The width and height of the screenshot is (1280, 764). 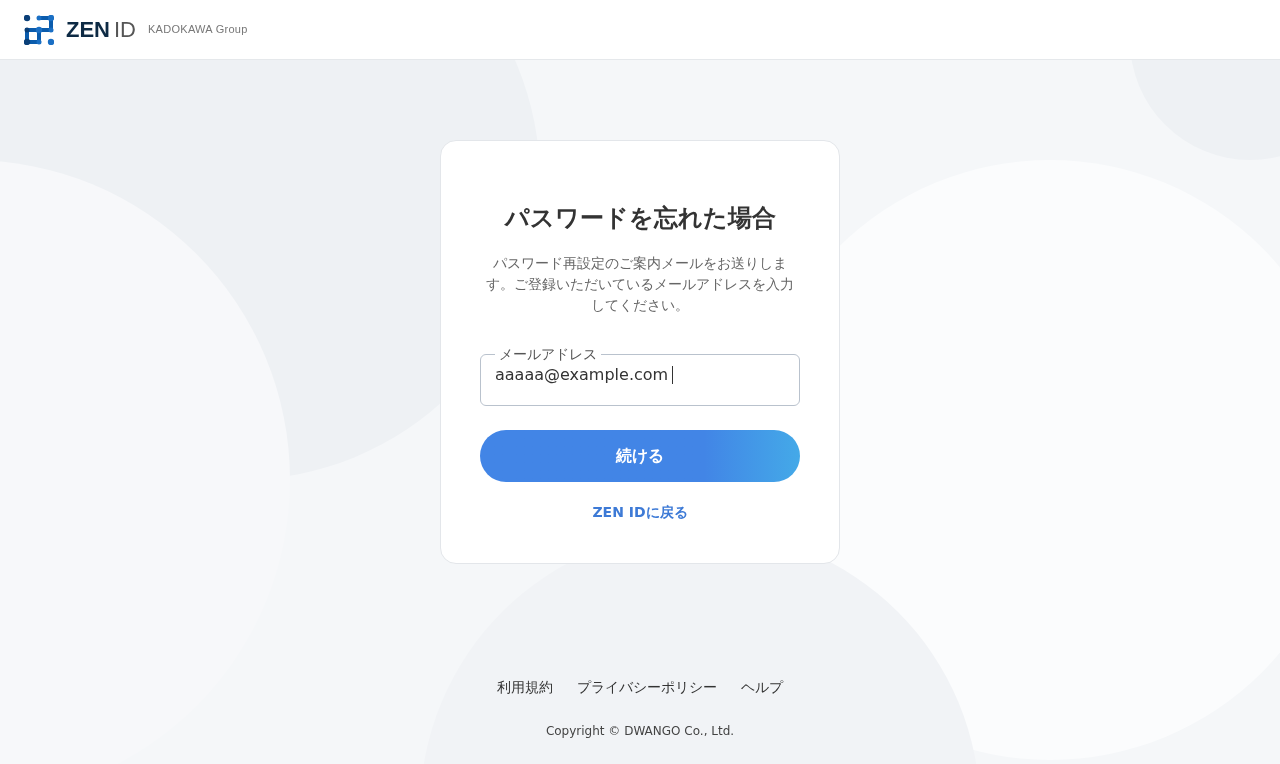 What do you see at coordinates (101, 29) in the screenshot?
I see `logo-wordmark: ZEN ID` at bounding box center [101, 29].